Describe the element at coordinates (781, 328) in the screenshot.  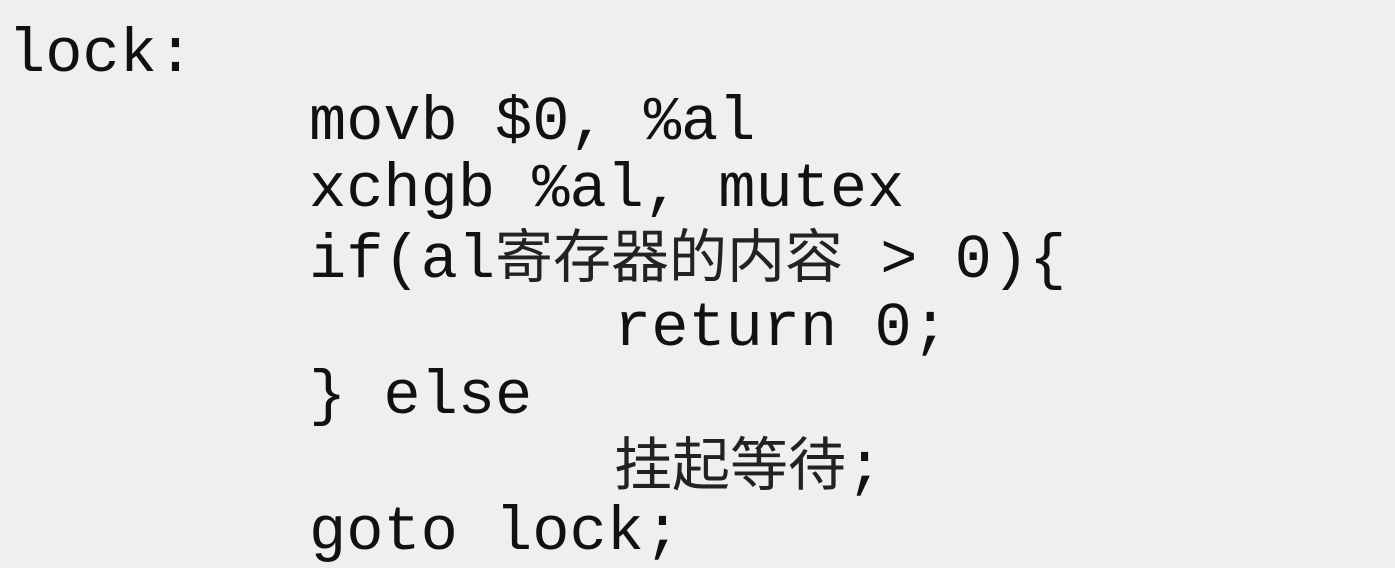
I see `code-line-return: return 0;` at that location.